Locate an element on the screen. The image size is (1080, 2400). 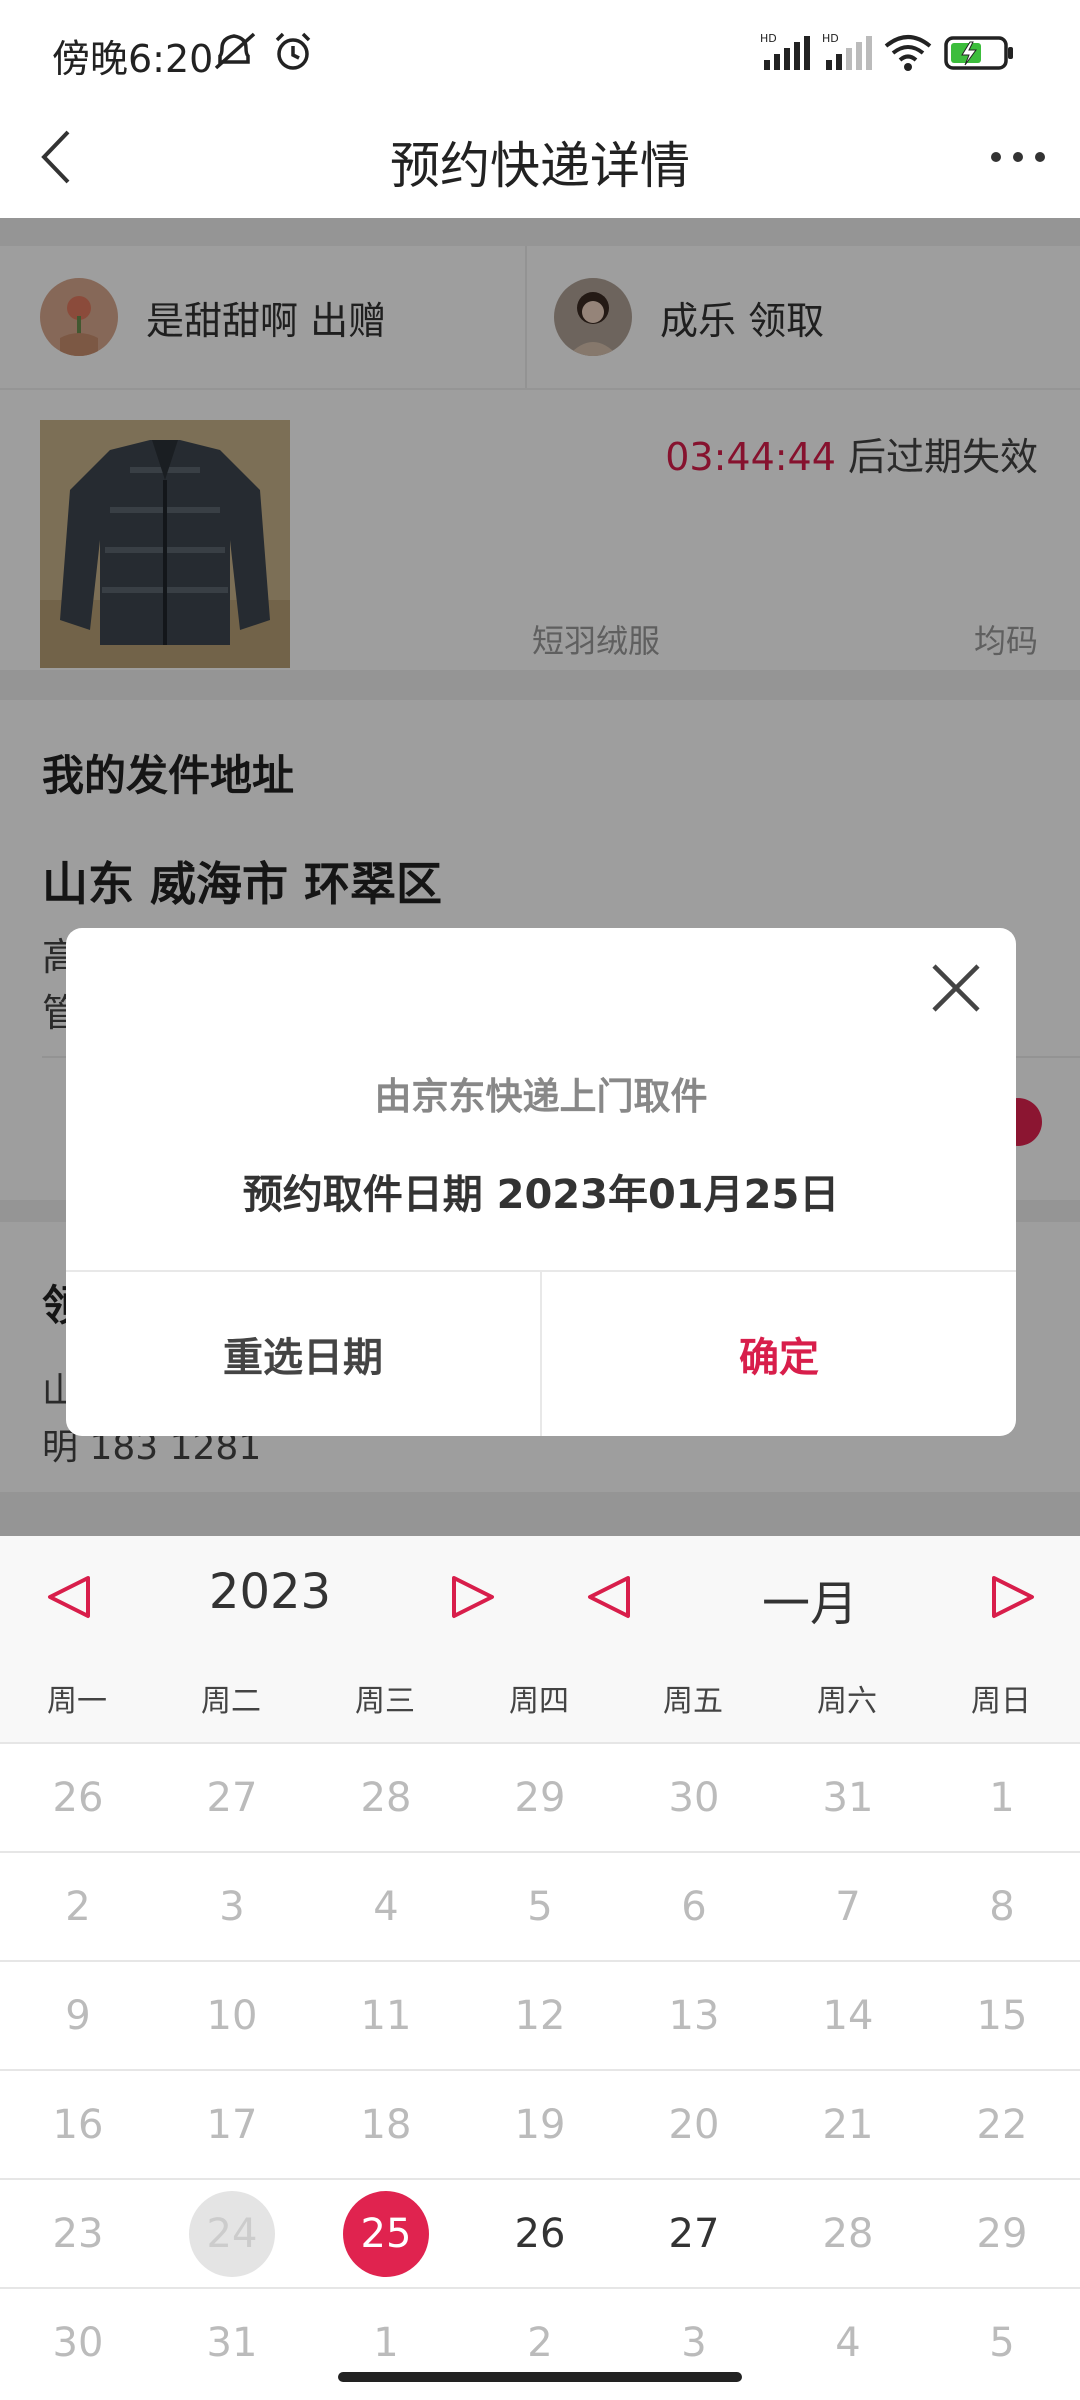
weekday-label: 周日 is located at coordinates (1001, 1701).